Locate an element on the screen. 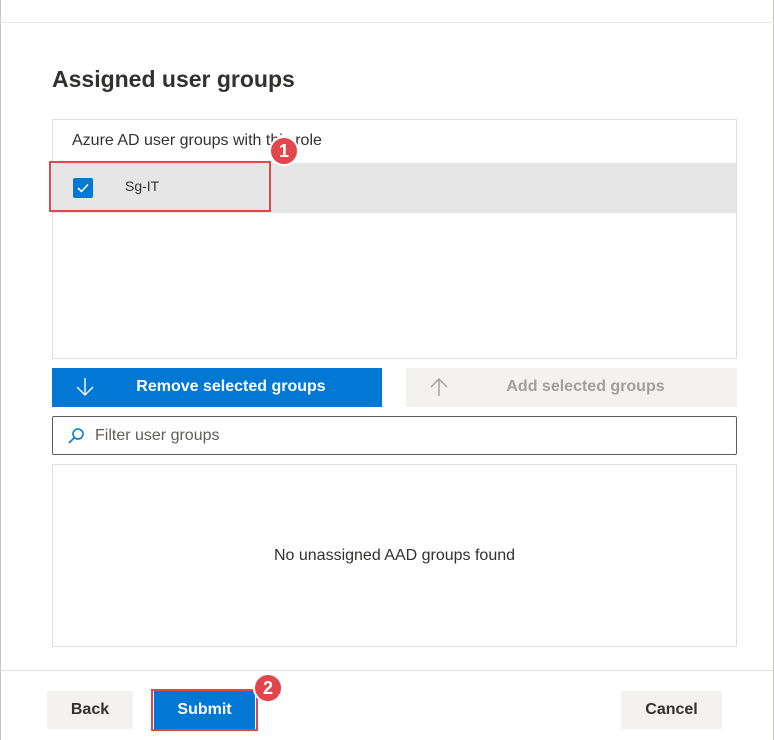  submit-button: Submit is located at coordinates (204, 710).